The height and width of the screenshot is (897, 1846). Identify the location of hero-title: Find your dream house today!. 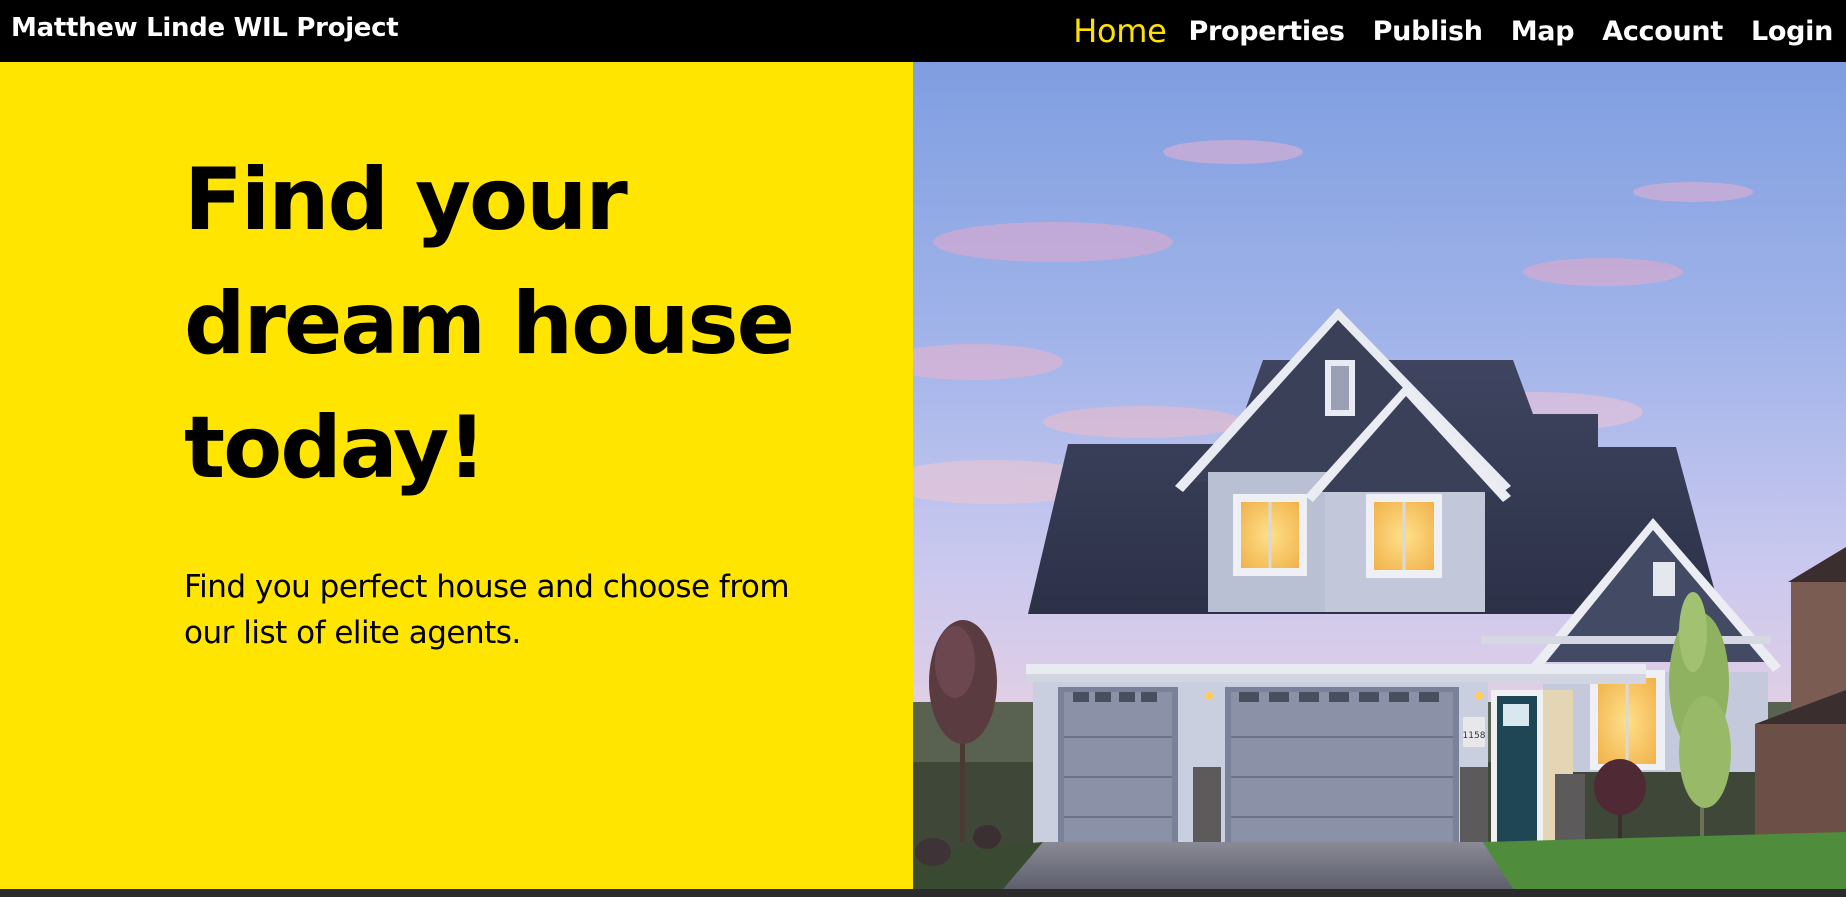
(489, 324).